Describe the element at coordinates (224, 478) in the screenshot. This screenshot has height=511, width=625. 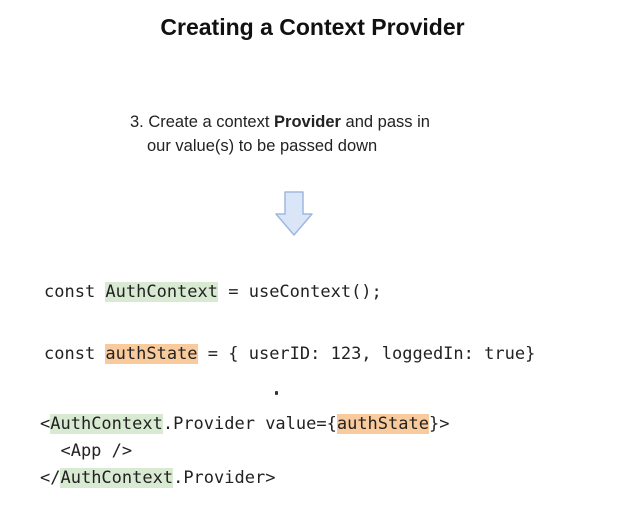
I see `code-tag-close: .Provider>` at that location.